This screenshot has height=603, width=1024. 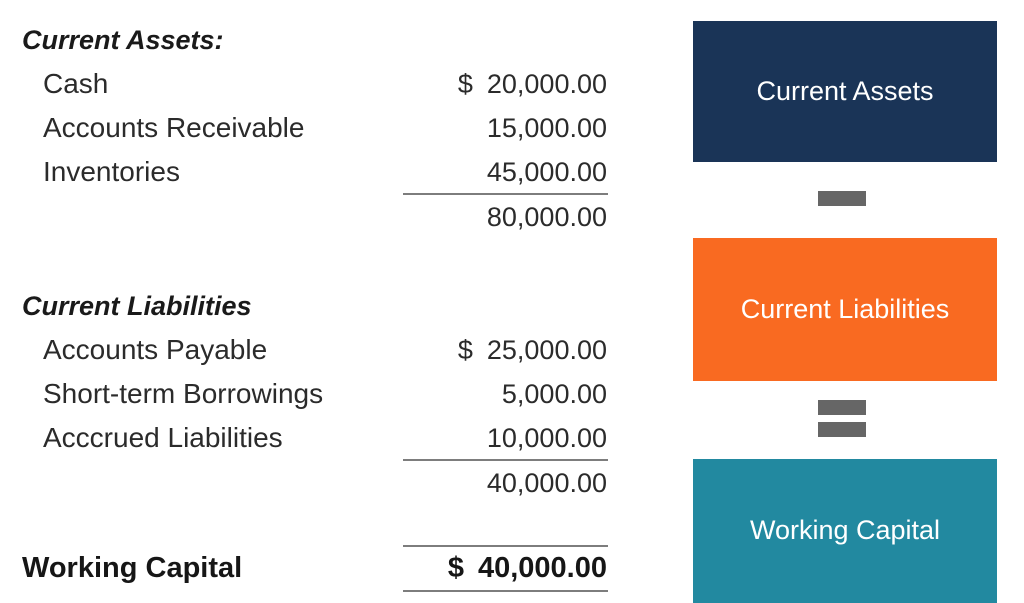 What do you see at coordinates (505, 591) in the screenshot?
I see `total-rule-bottom` at bounding box center [505, 591].